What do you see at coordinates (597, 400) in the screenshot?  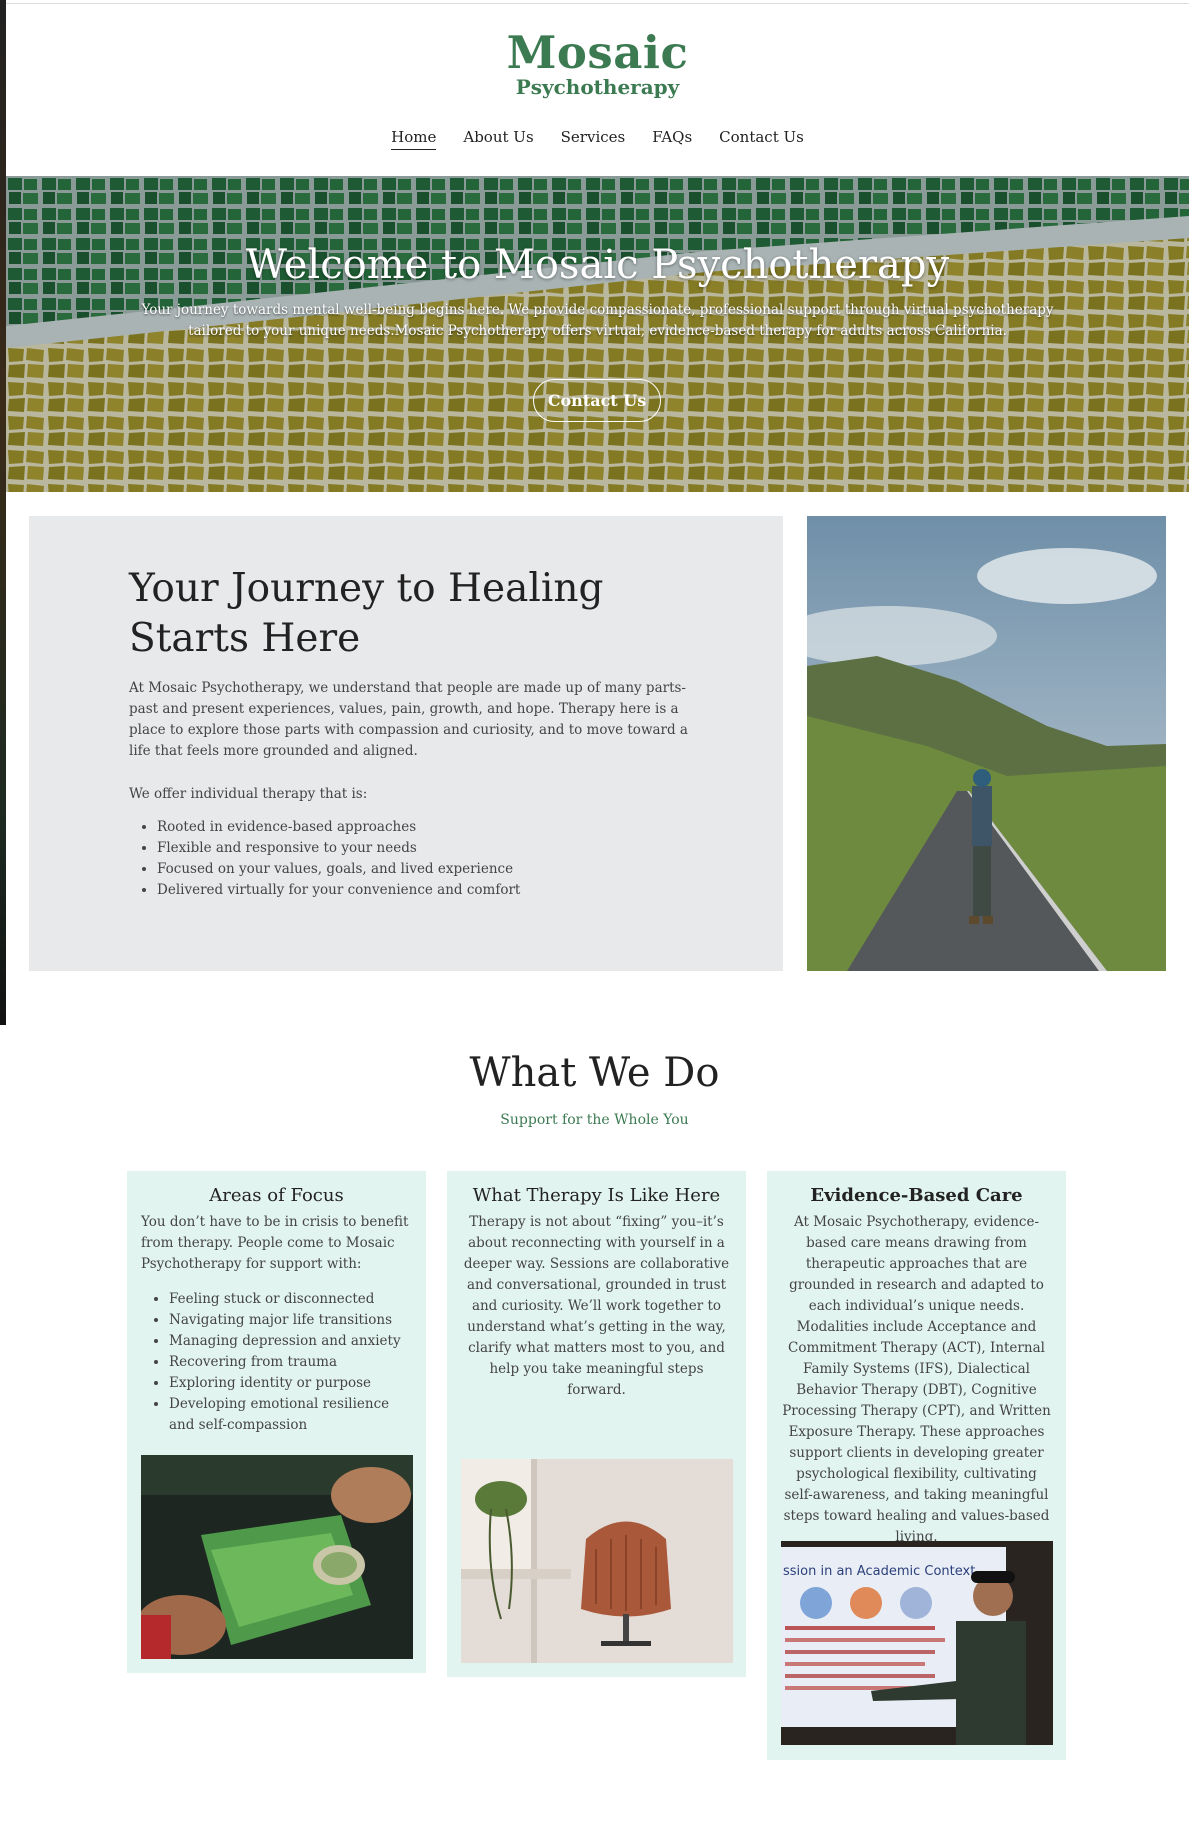 I see `hero-contact-button: Contact Us` at bounding box center [597, 400].